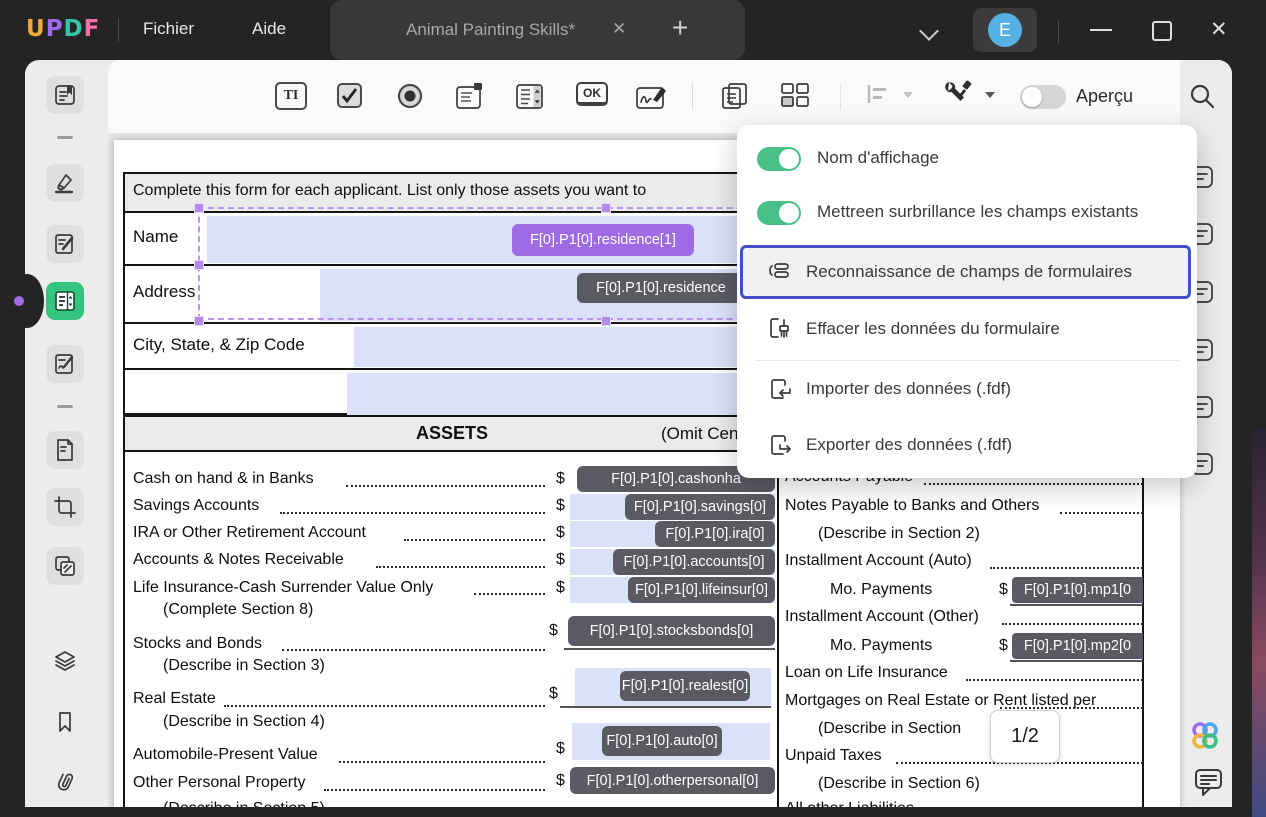 The height and width of the screenshot is (817, 1266). Describe the element at coordinates (967, 360) in the screenshot. I see `menu-divider` at that location.